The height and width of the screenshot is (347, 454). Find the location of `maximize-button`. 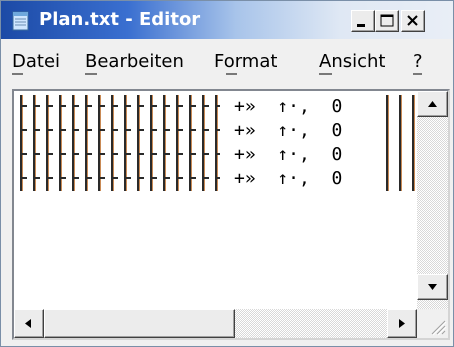

maximize-button is located at coordinates (387, 21).